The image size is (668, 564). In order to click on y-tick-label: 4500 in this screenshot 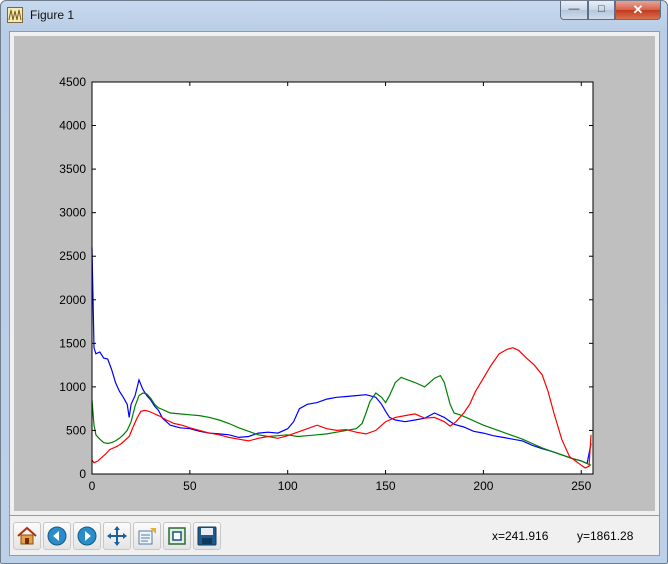, I will do `click(72, 82)`.